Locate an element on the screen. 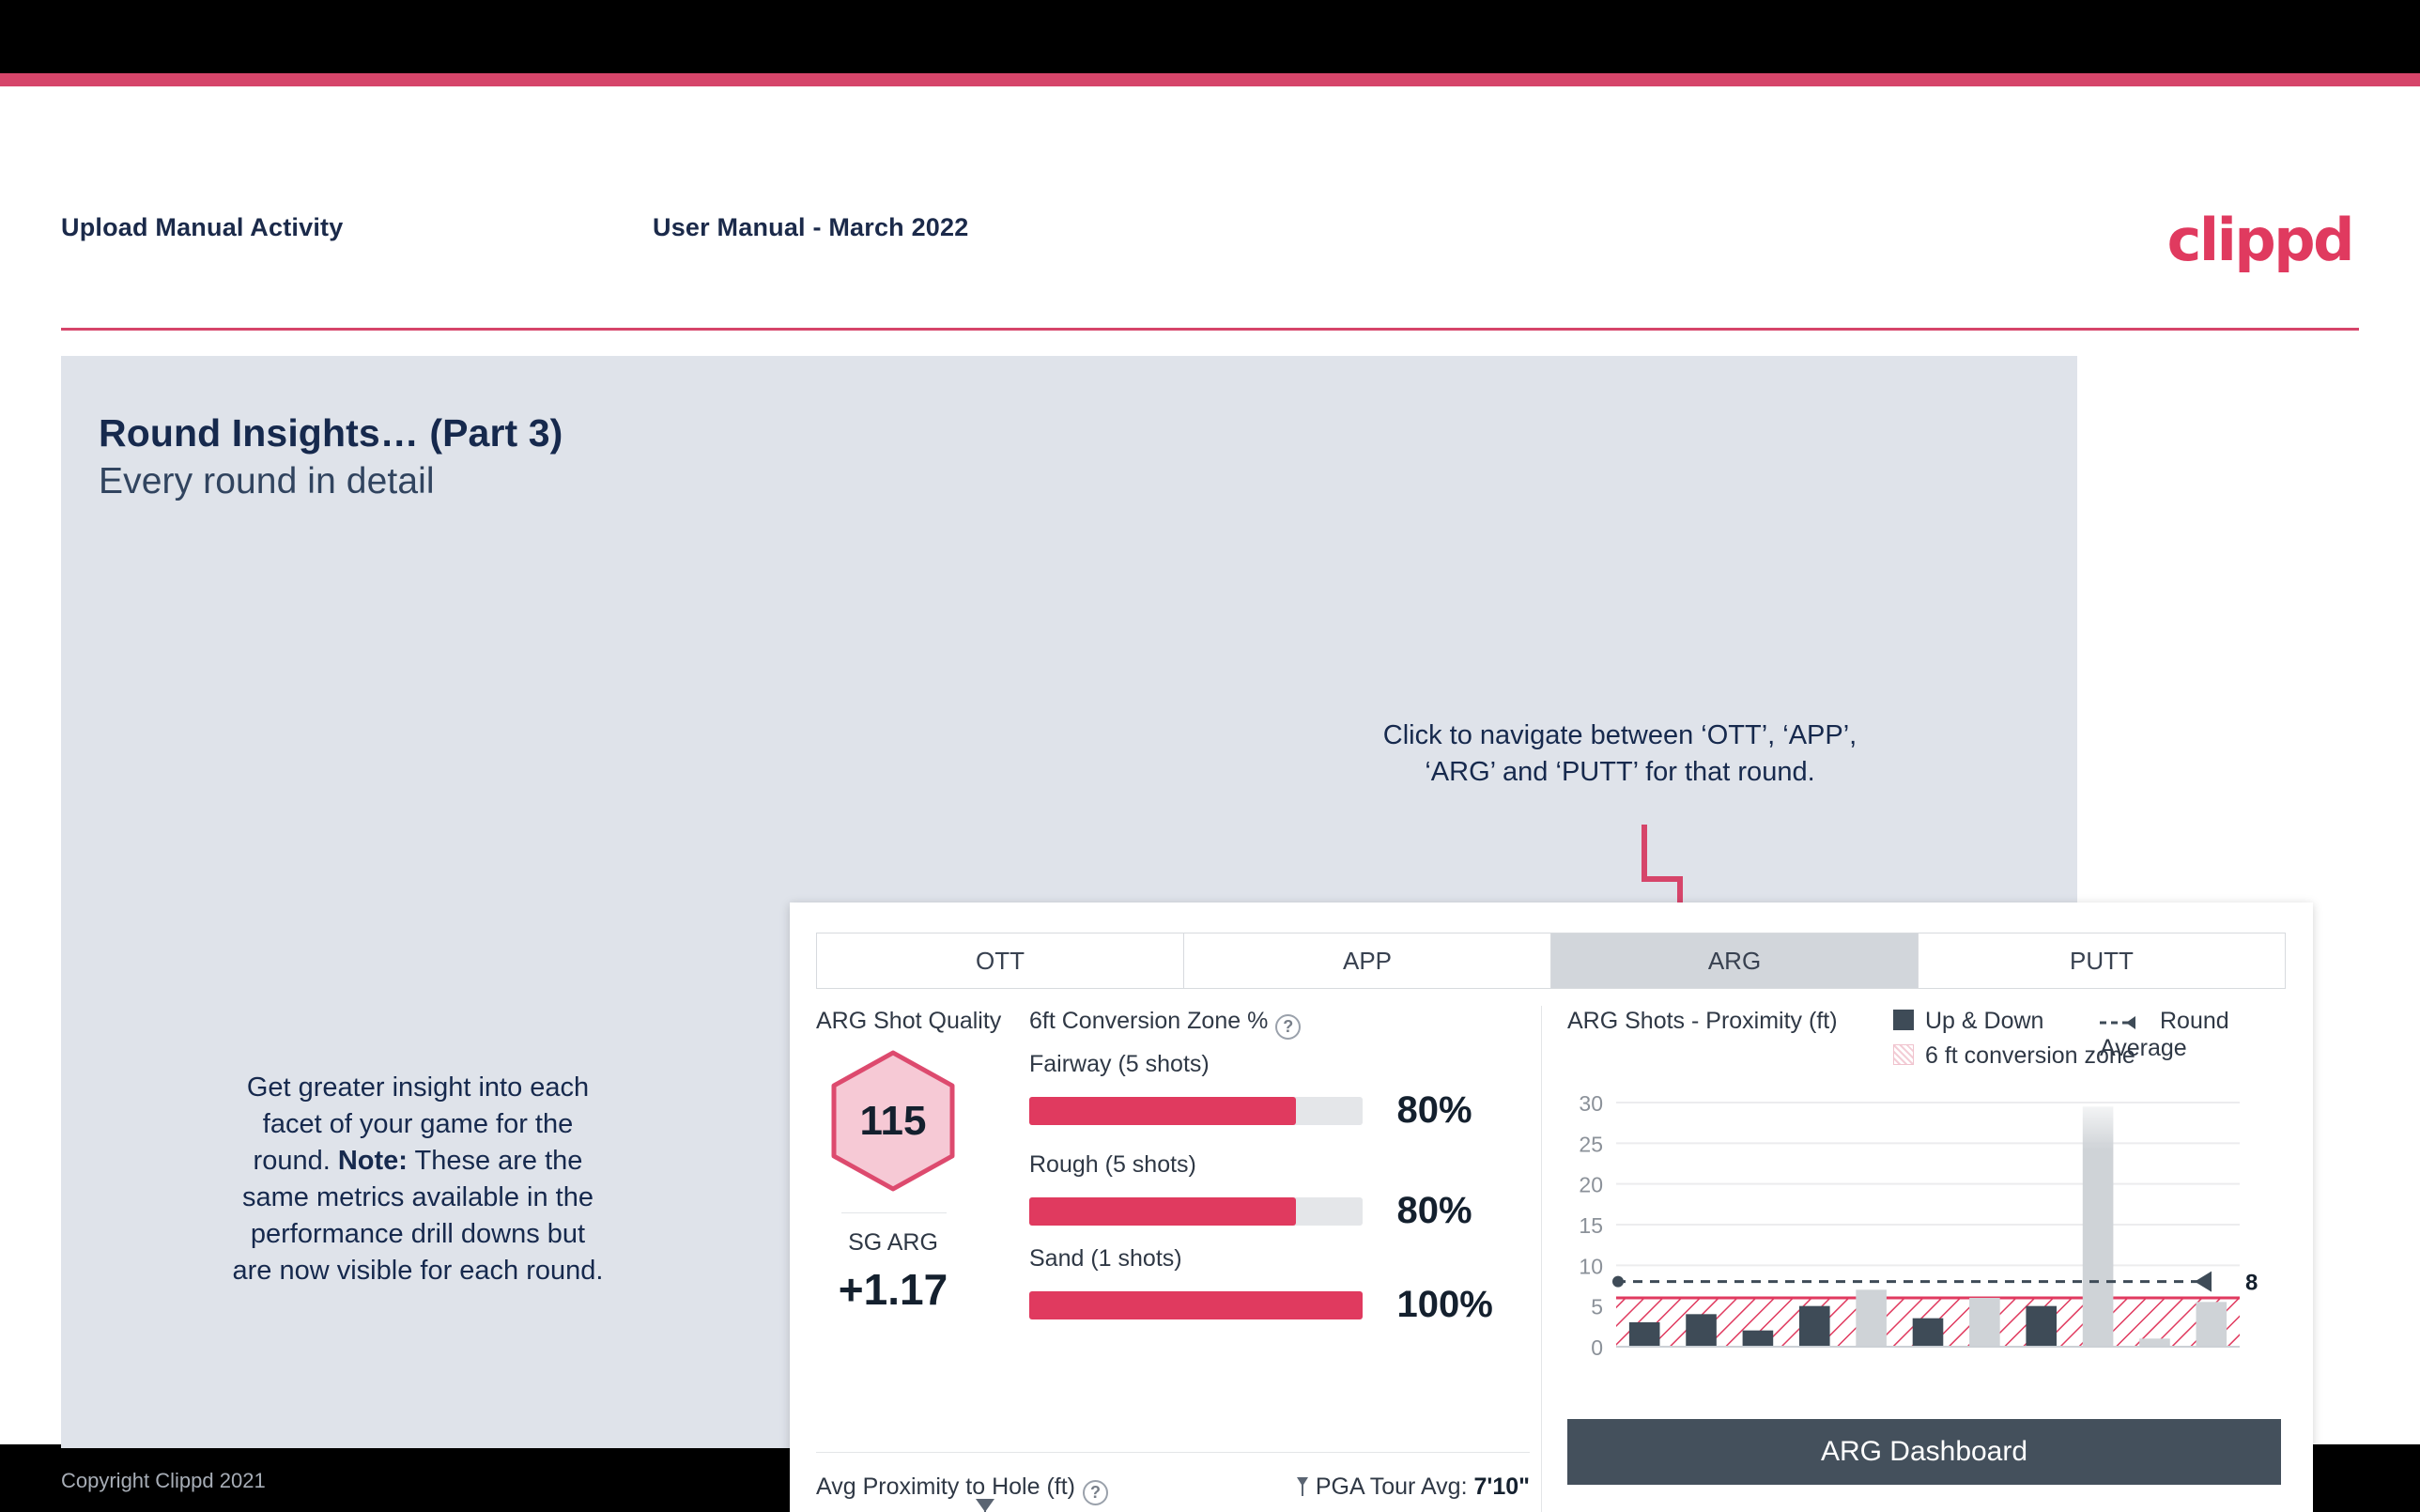 This screenshot has height=1512, width=2420. sg-divider is located at coordinates (894, 1212).